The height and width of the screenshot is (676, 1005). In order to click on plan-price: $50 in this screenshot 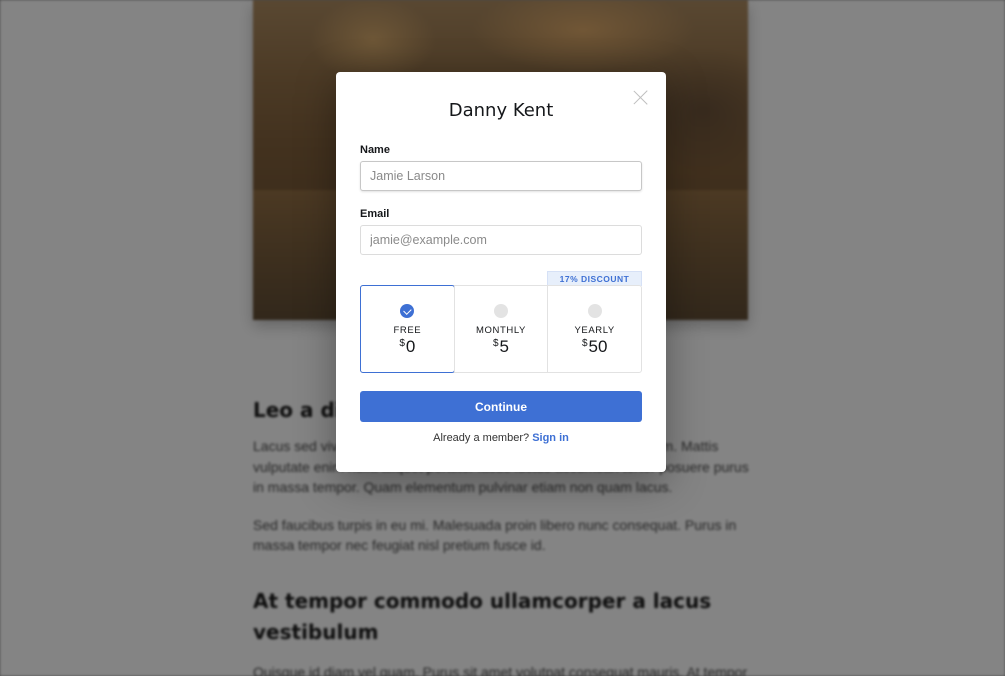, I will do `click(594, 346)`.